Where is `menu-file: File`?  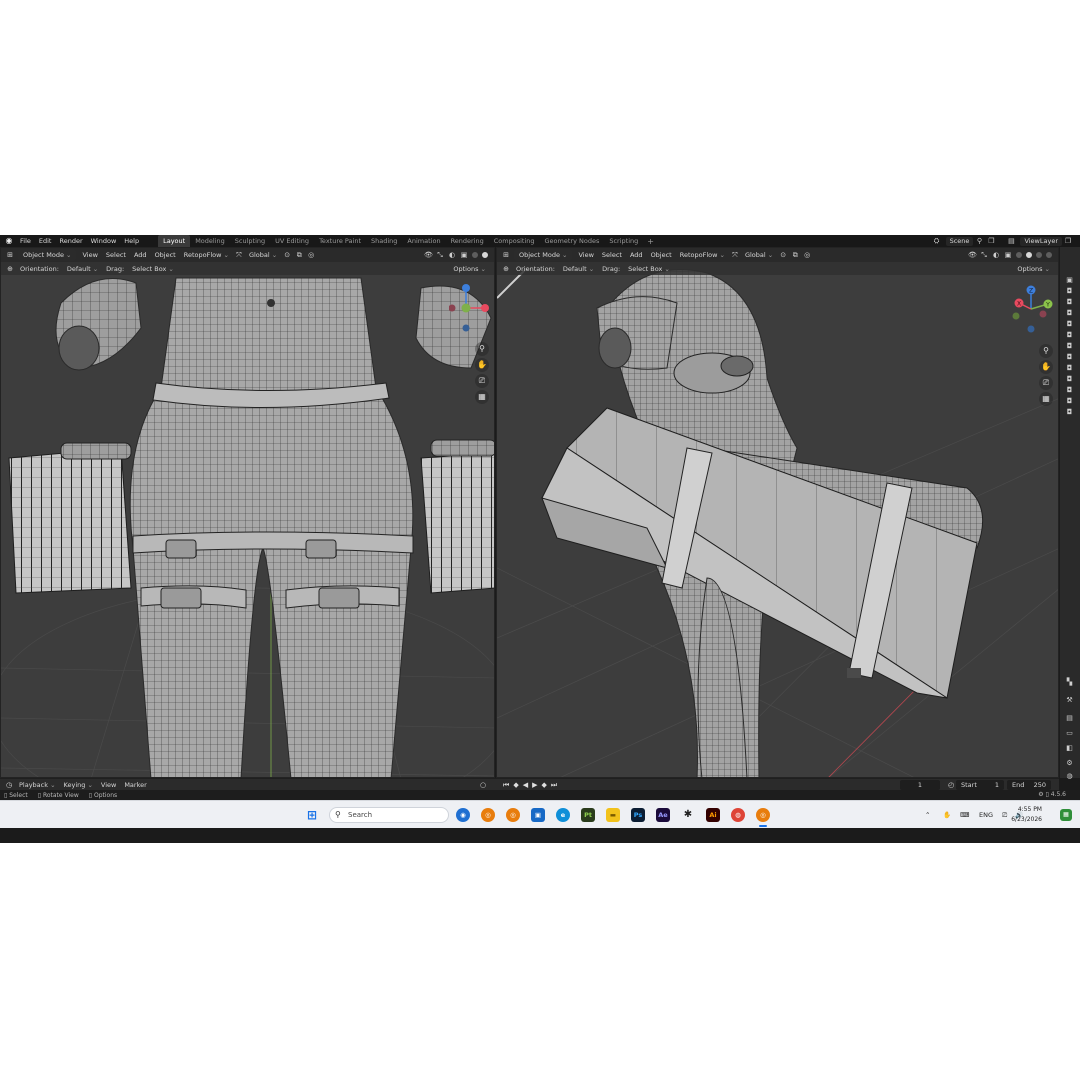 menu-file: File is located at coordinates (26, 241).